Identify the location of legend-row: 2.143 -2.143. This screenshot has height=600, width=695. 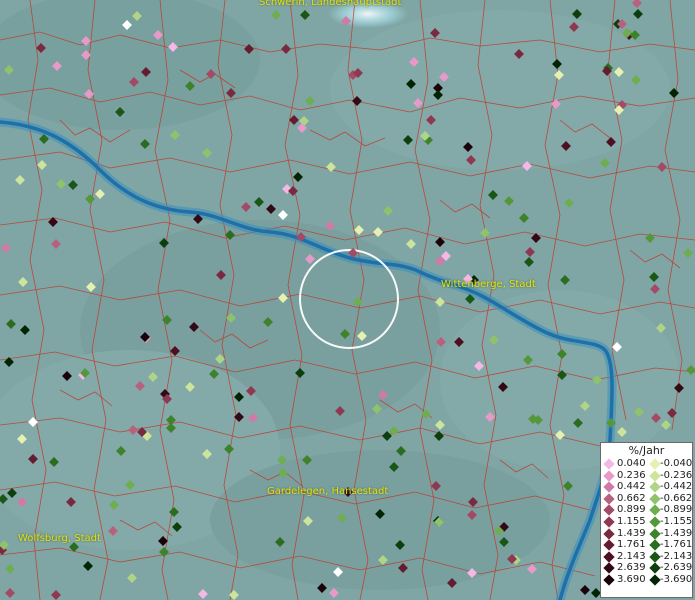
(646, 557).